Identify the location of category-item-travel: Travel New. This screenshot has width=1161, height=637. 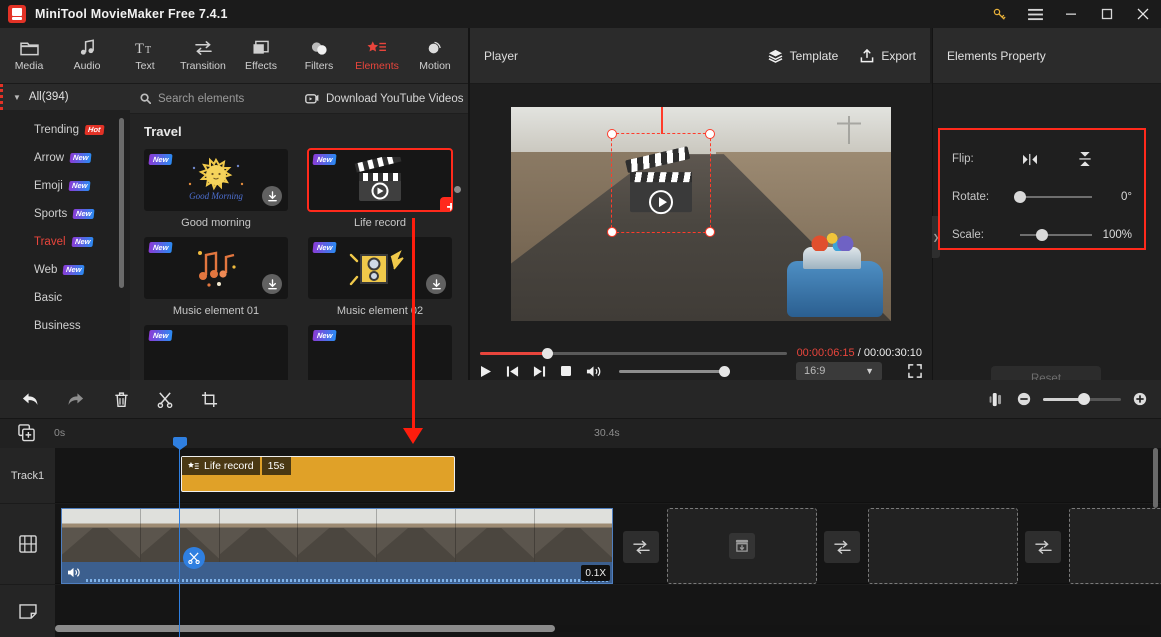
(65, 242).